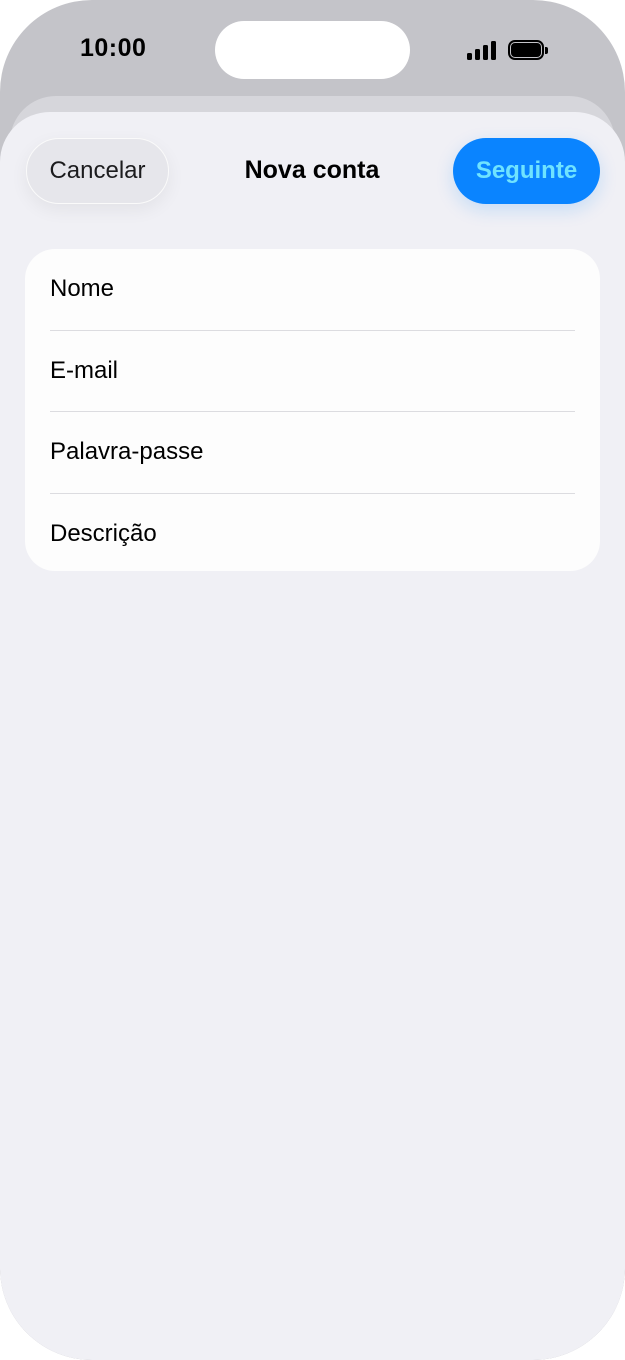 This screenshot has width=625, height=1360. Describe the element at coordinates (113, 48) in the screenshot. I see `status-time: 10:00` at that location.